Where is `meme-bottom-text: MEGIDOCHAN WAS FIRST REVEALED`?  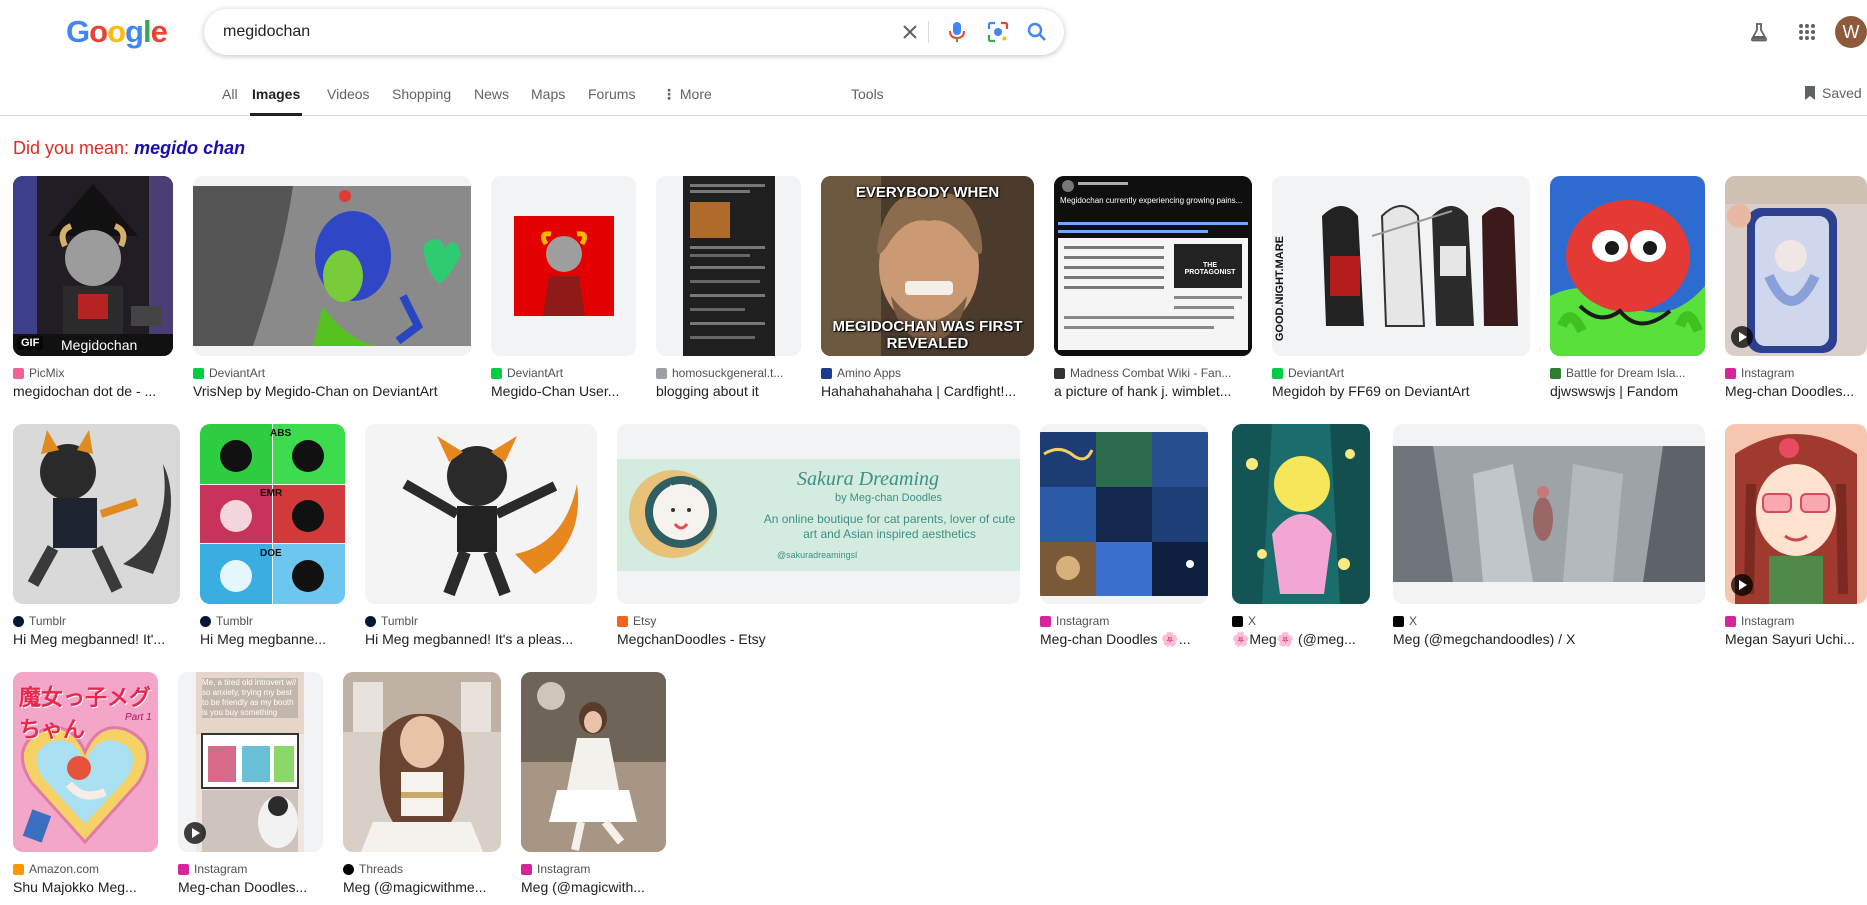
meme-bottom-text: MEGIDOCHAN WAS FIRST REVEALED is located at coordinates (927, 335).